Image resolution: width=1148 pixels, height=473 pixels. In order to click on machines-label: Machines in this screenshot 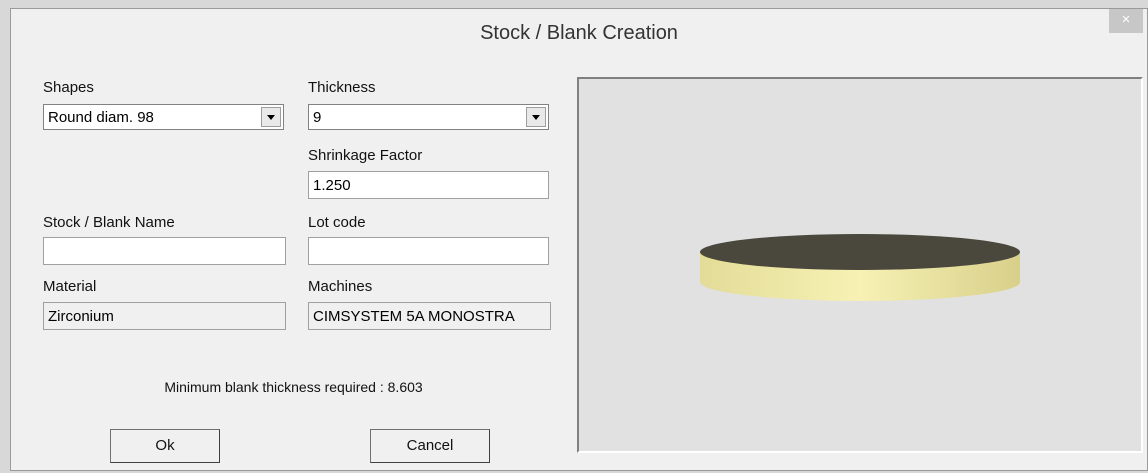, I will do `click(340, 286)`.